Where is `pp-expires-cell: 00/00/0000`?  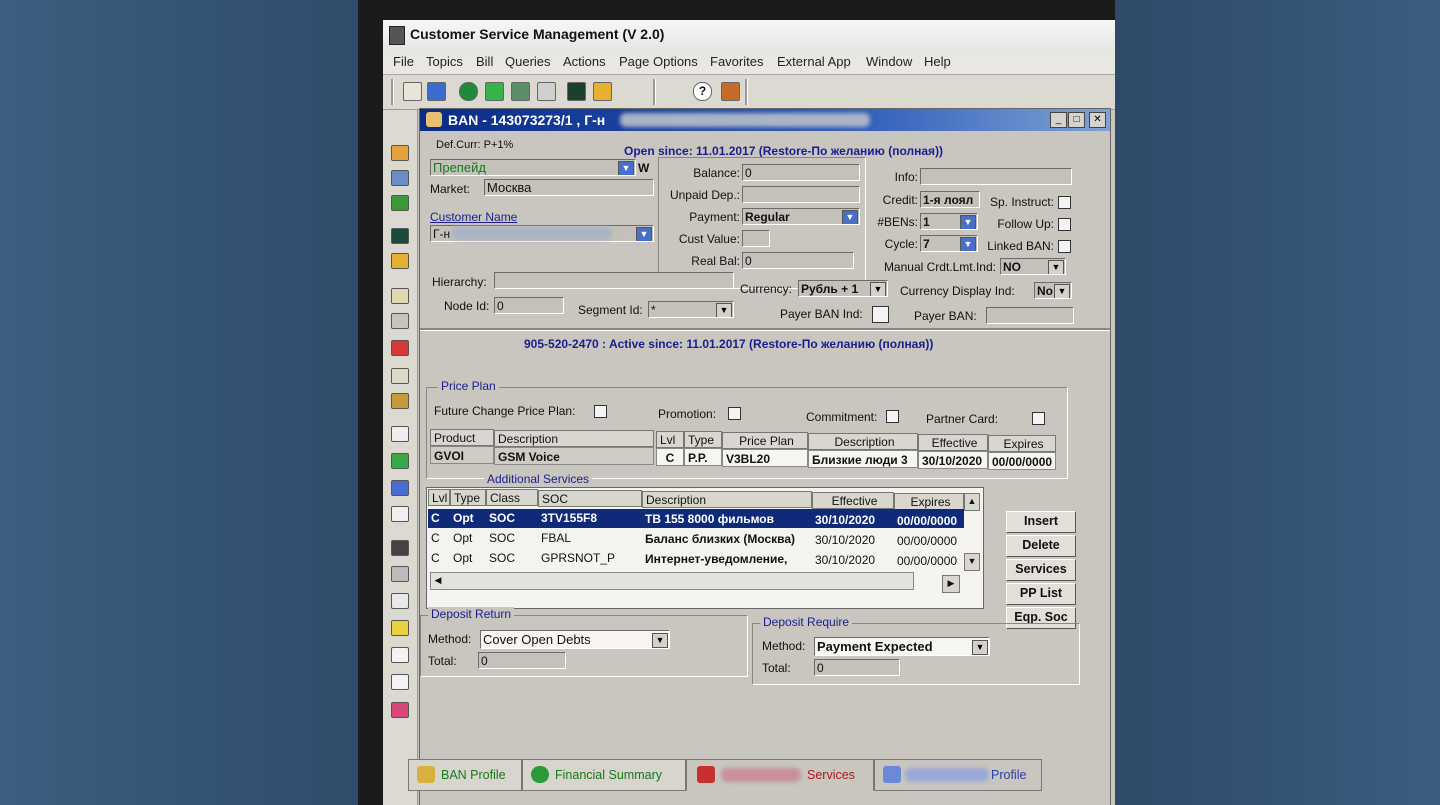
pp-expires-cell: 00/00/0000 is located at coordinates (1022, 461).